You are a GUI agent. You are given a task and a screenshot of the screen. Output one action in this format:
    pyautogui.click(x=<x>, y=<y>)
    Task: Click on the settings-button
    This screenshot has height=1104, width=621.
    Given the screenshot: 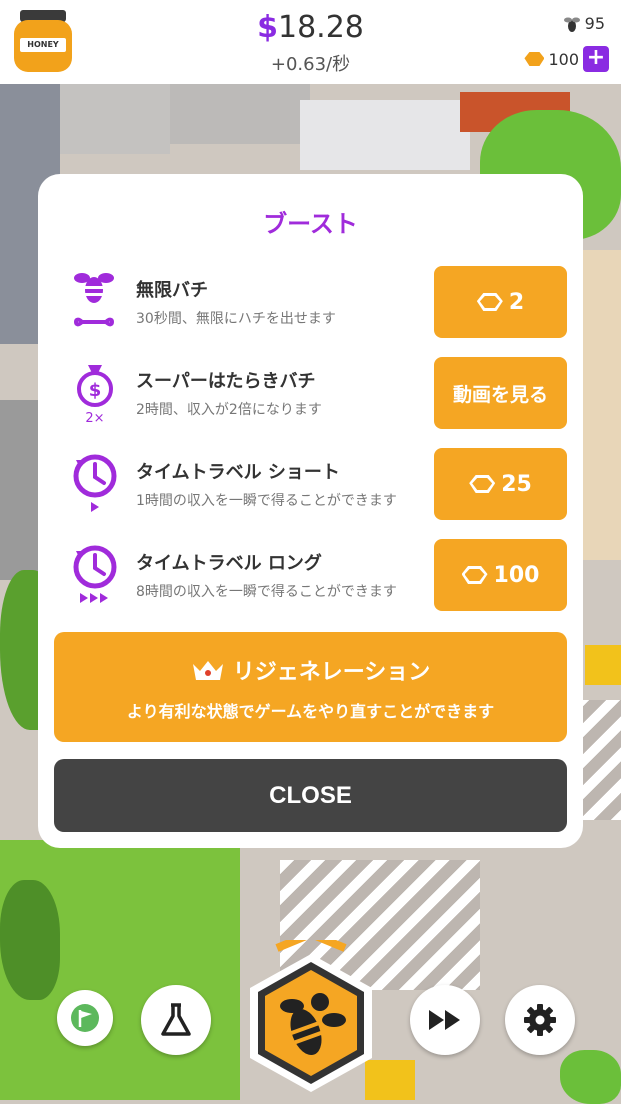 What is the action you would take?
    pyautogui.click(x=540, y=1020)
    